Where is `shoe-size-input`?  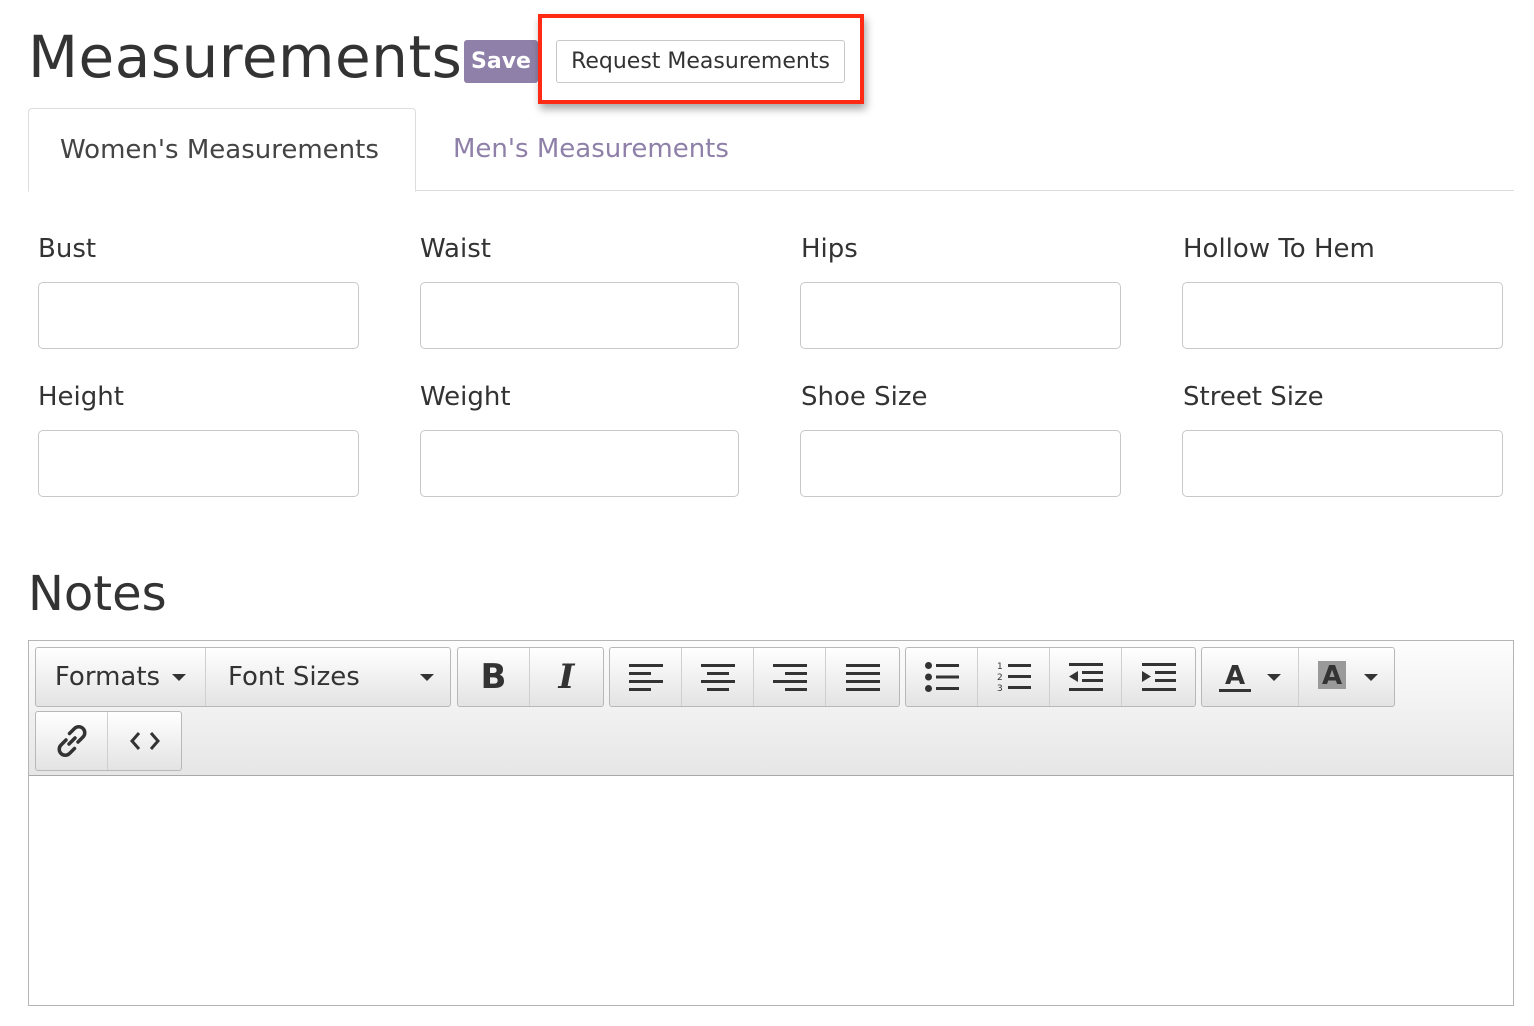
shoe-size-input is located at coordinates (960, 463).